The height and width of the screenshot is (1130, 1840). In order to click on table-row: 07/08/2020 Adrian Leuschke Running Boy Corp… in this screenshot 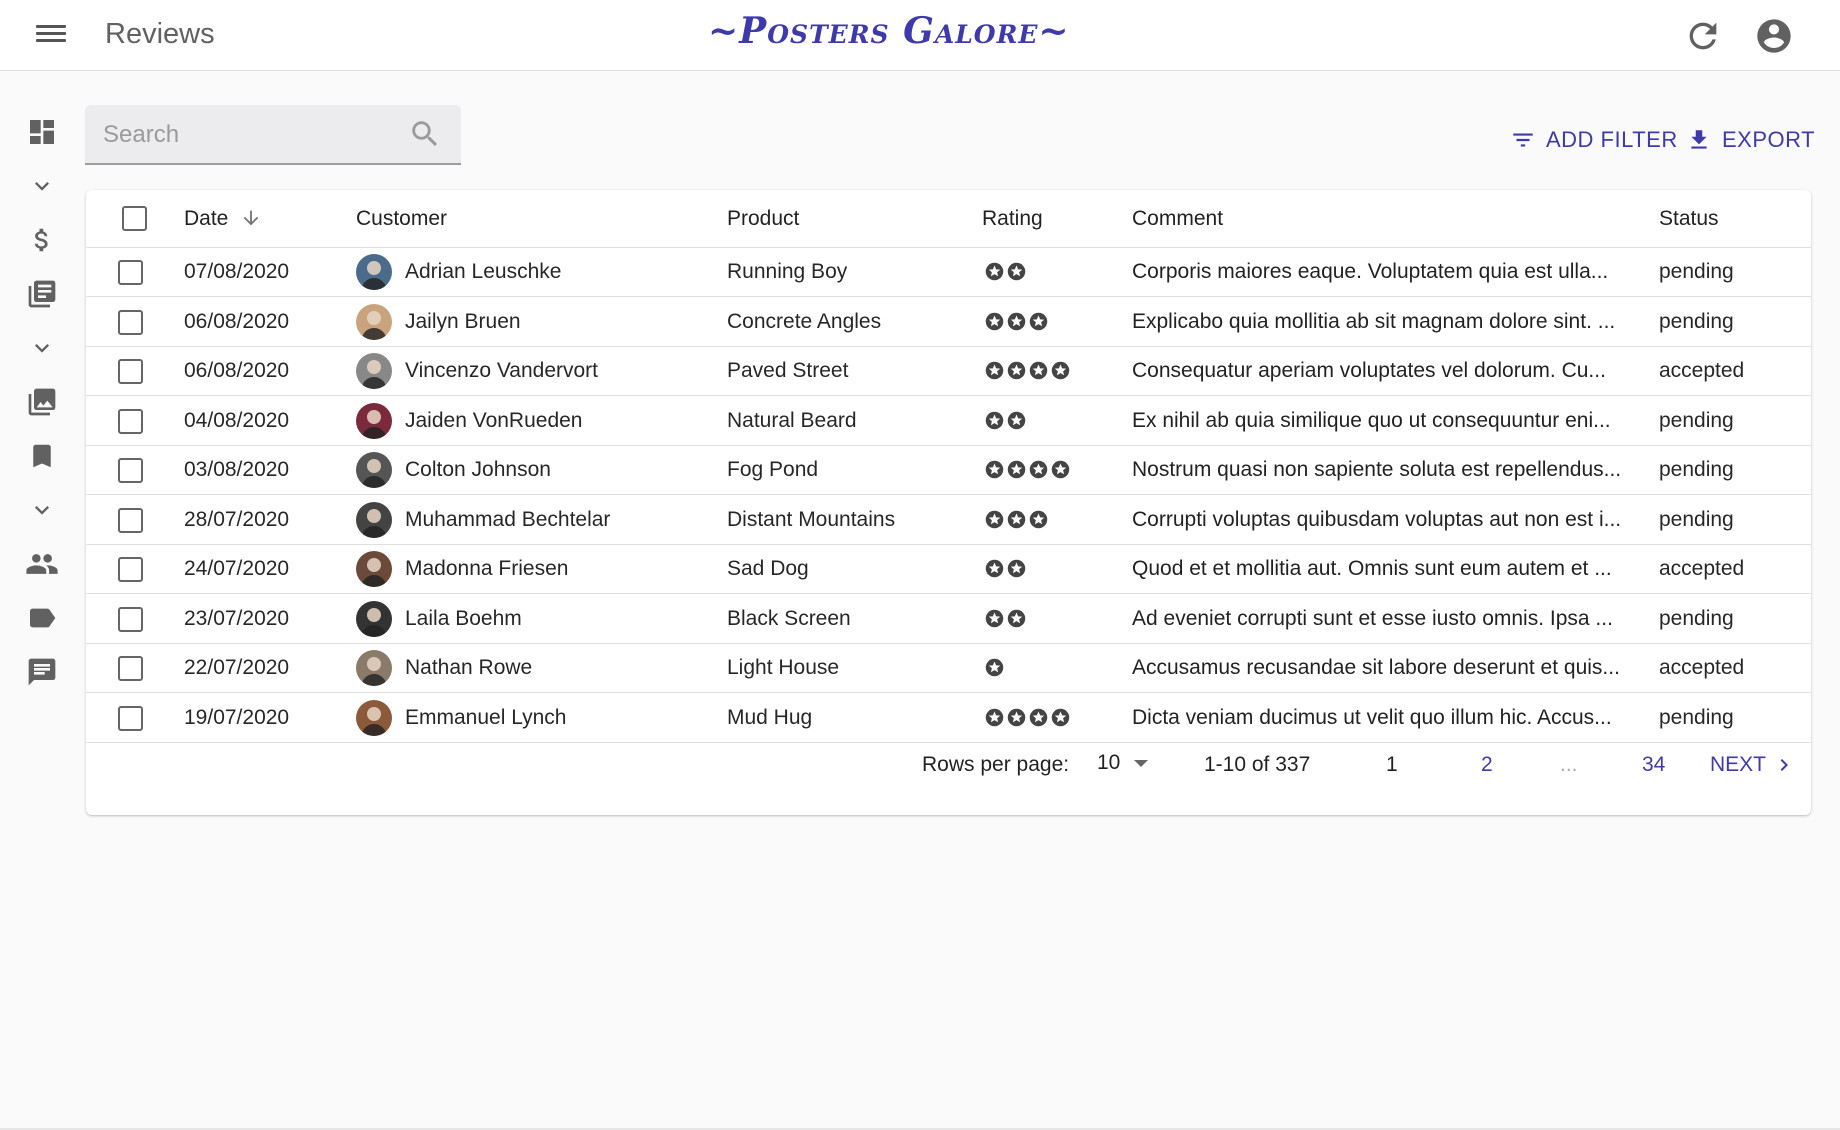, I will do `click(948, 272)`.